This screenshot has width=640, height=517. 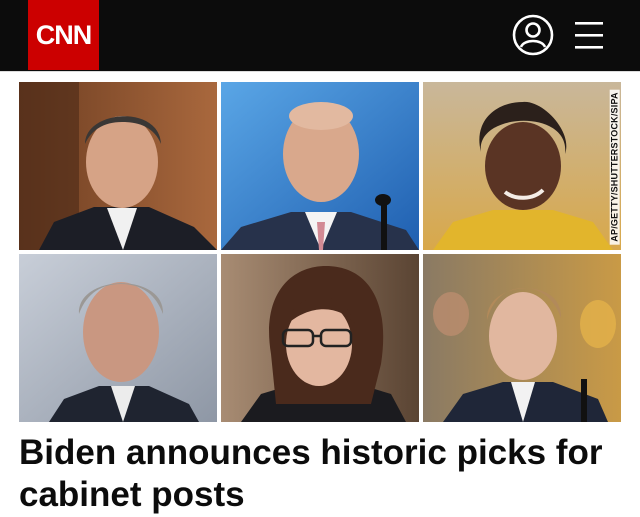 I want to click on logo-text: CNN, so click(x=63, y=34).